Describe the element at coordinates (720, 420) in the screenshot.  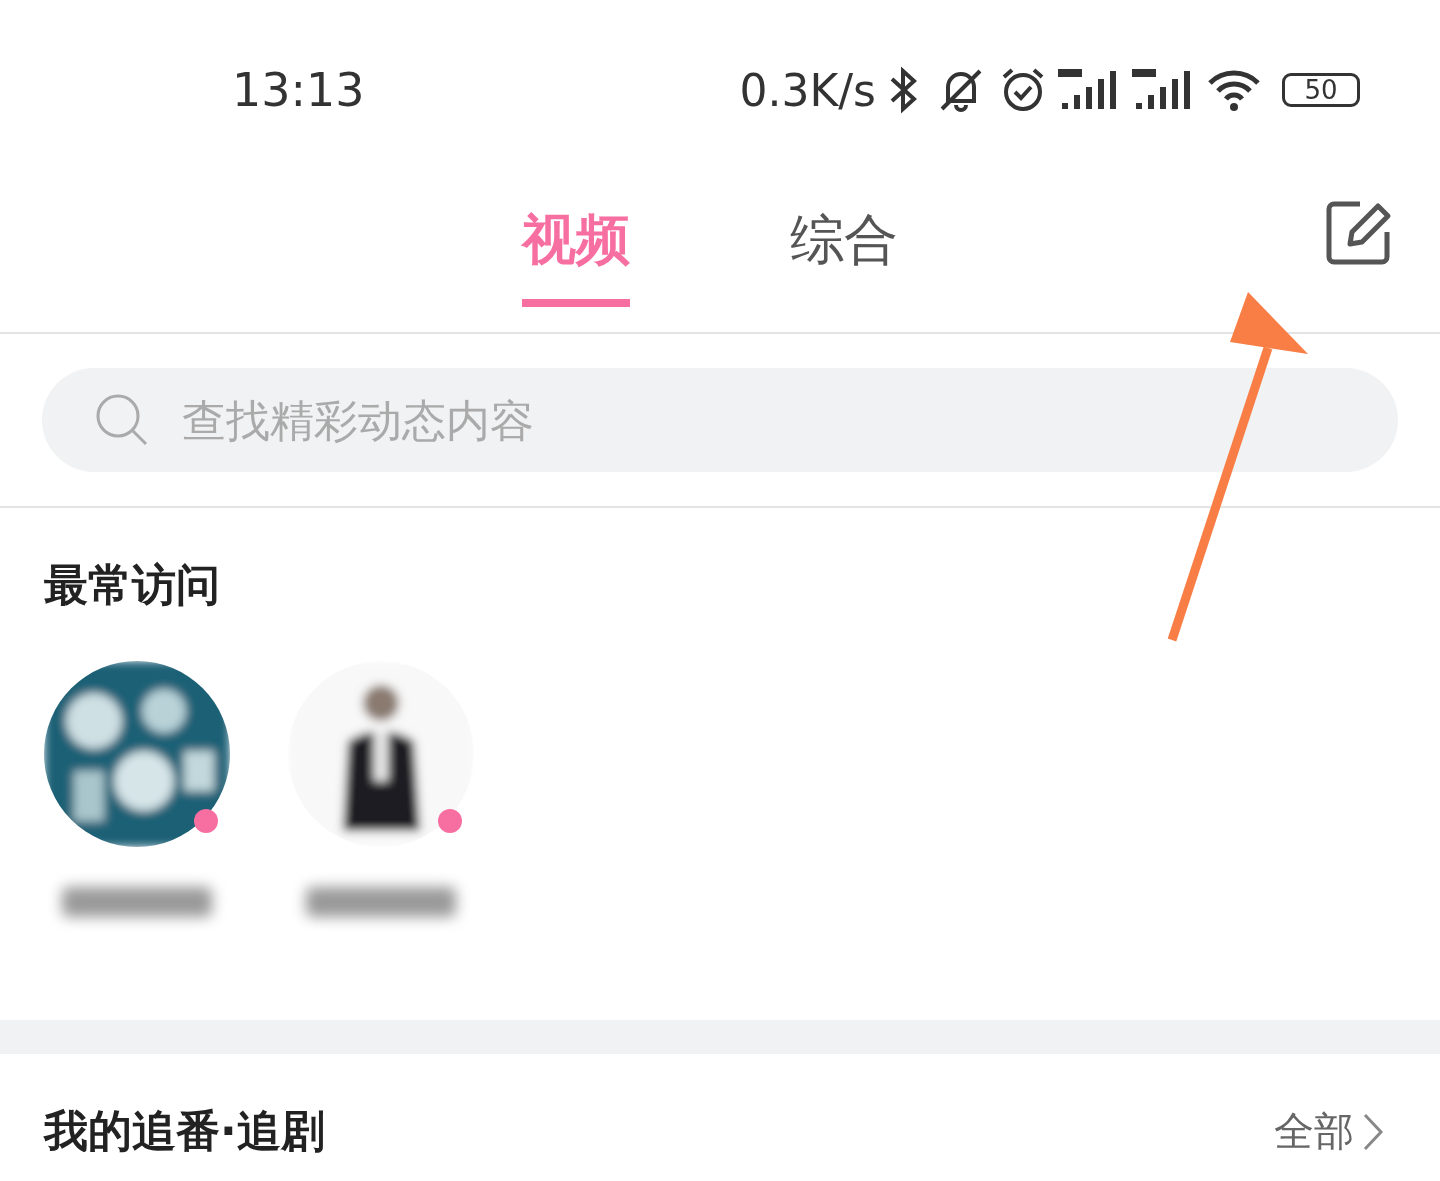
I see `search-field: 查找精彩动态内容` at that location.